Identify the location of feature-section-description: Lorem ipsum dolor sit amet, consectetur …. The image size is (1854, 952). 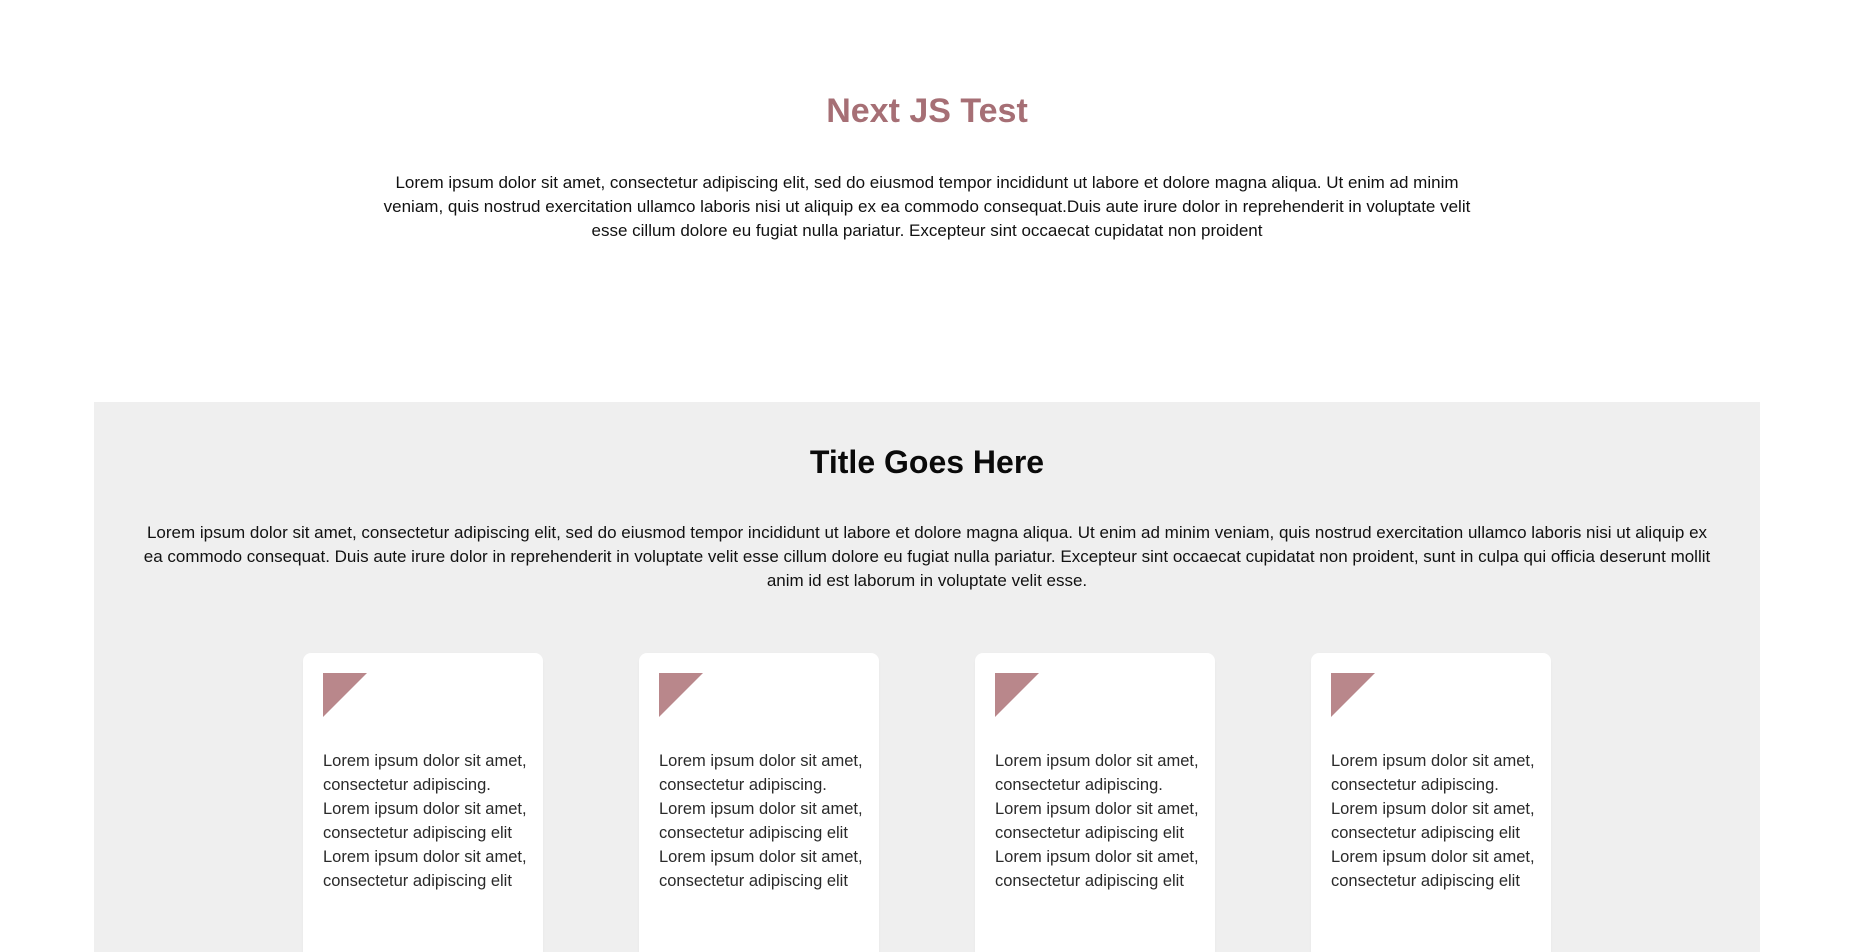
(927, 556).